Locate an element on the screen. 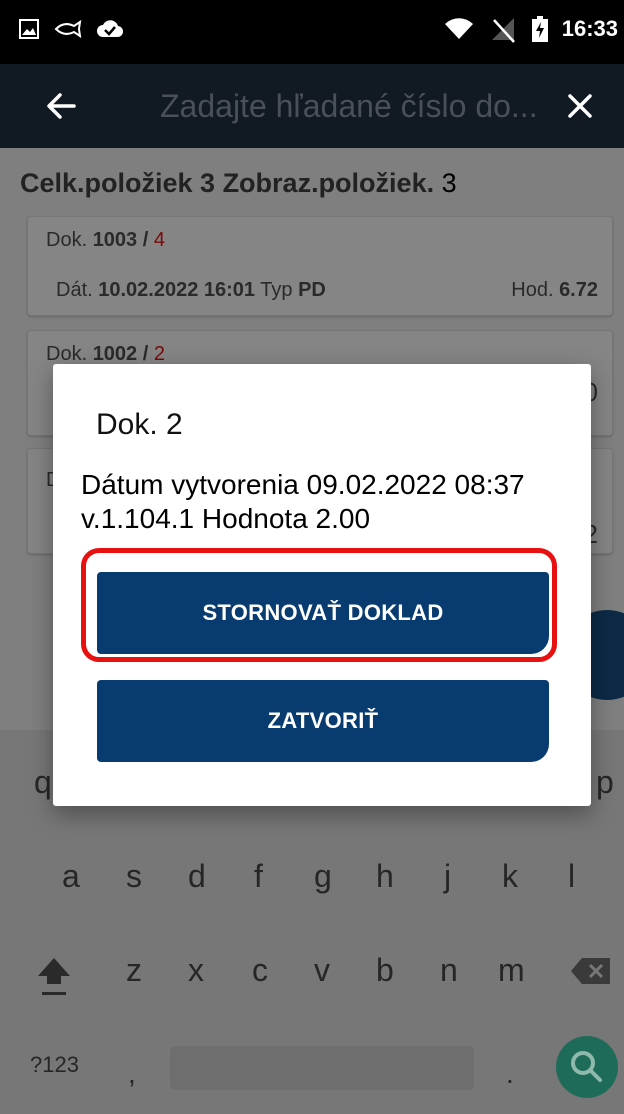  backspace-icon is located at coordinates (591, 975).